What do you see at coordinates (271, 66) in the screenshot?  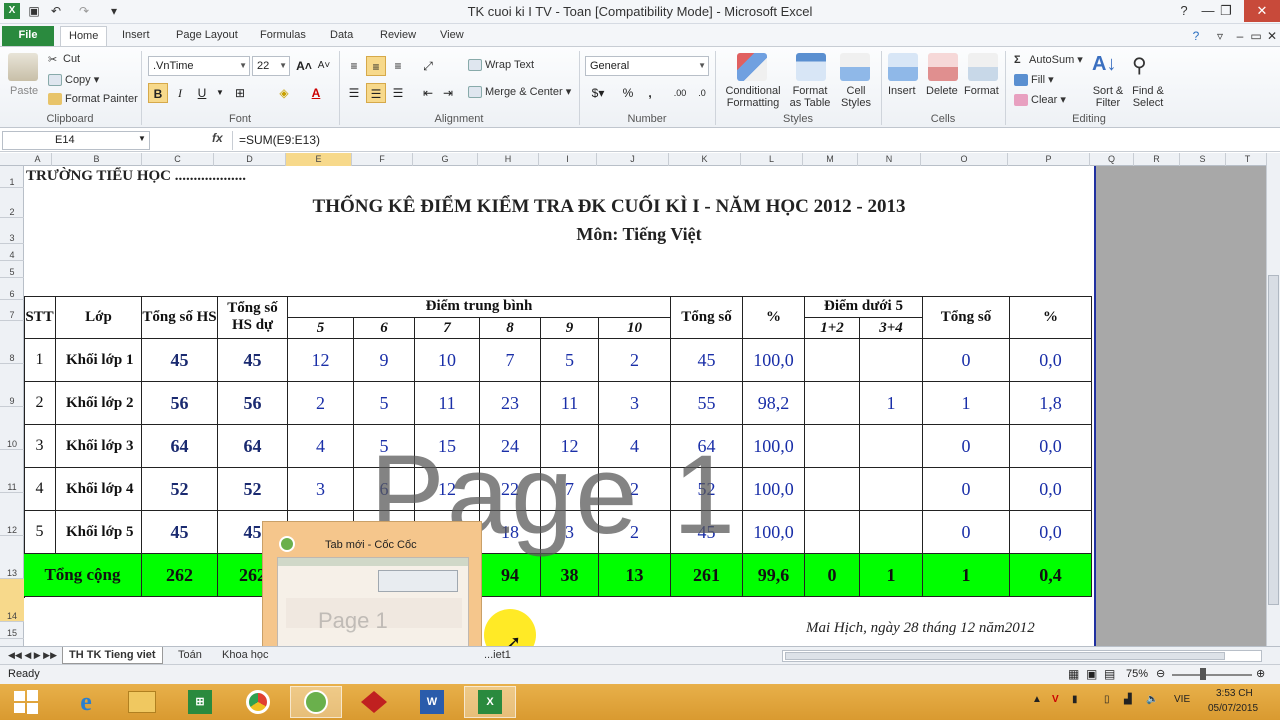 I see `font-size-dropdown: 22 ▼` at bounding box center [271, 66].